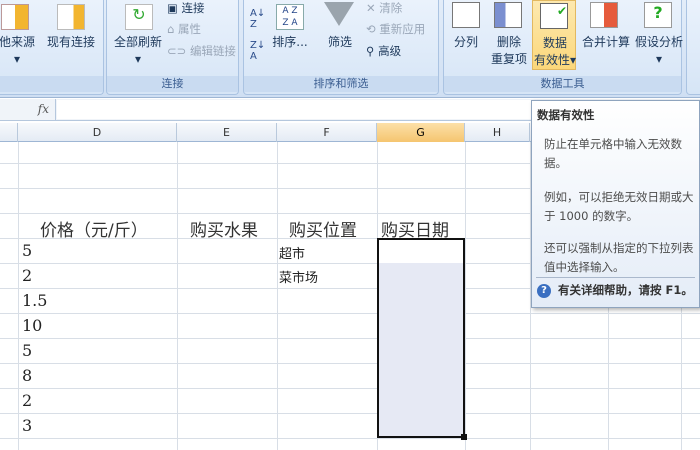 This screenshot has width=700, height=450. What do you see at coordinates (508, 15) in the screenshot?
I see `remove-duplicates-icon` at bounding box center [508, 15].